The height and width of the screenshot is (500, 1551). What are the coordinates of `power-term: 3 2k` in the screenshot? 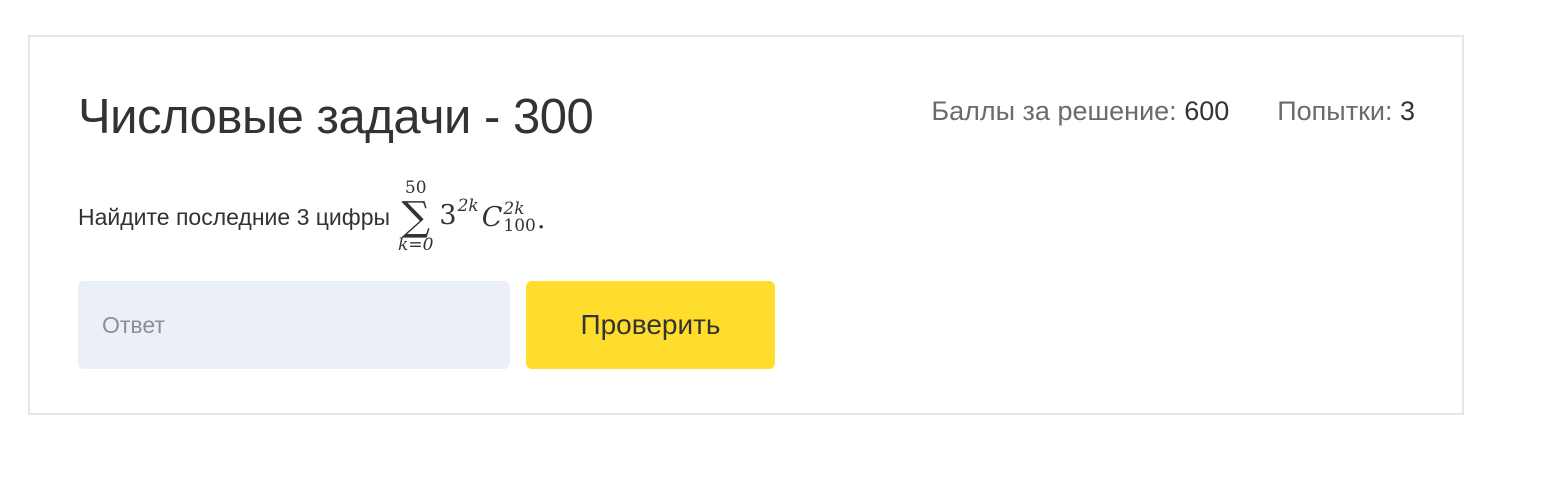 It's located at (458, 213).